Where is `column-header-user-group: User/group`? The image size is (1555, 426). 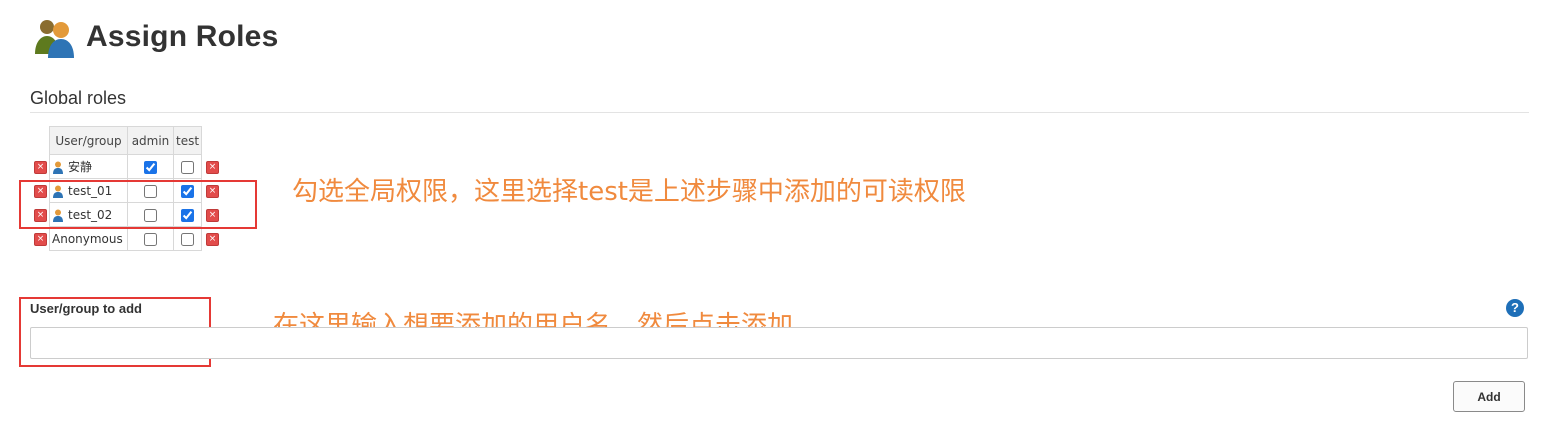
column-header-user-group: User/group is located at coordinates (88, 140).